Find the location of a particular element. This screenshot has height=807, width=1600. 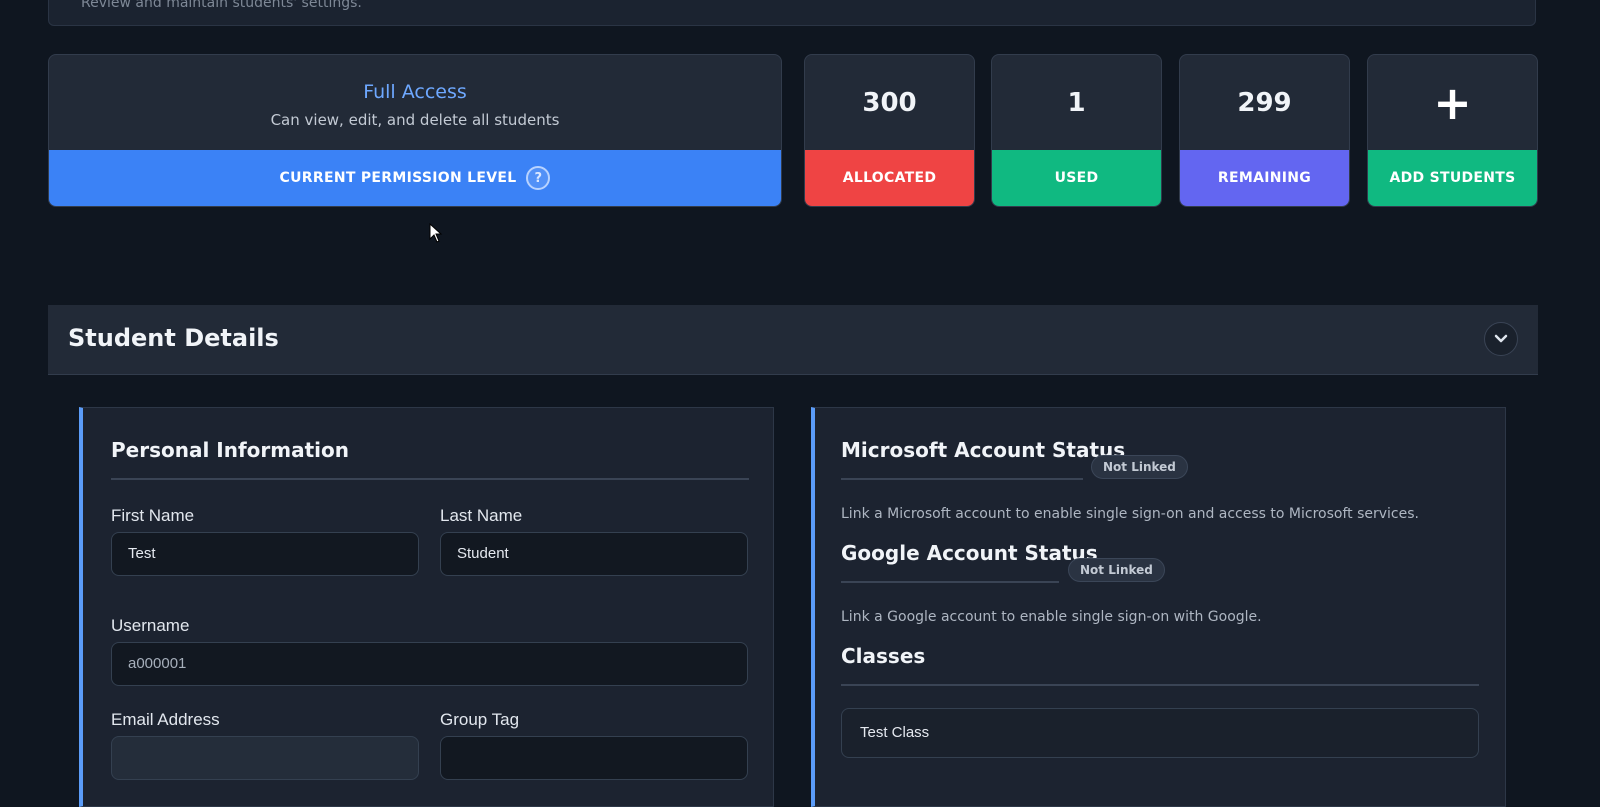

remaining-card: 299 REMAINING is located at coordinates (1264, 130).